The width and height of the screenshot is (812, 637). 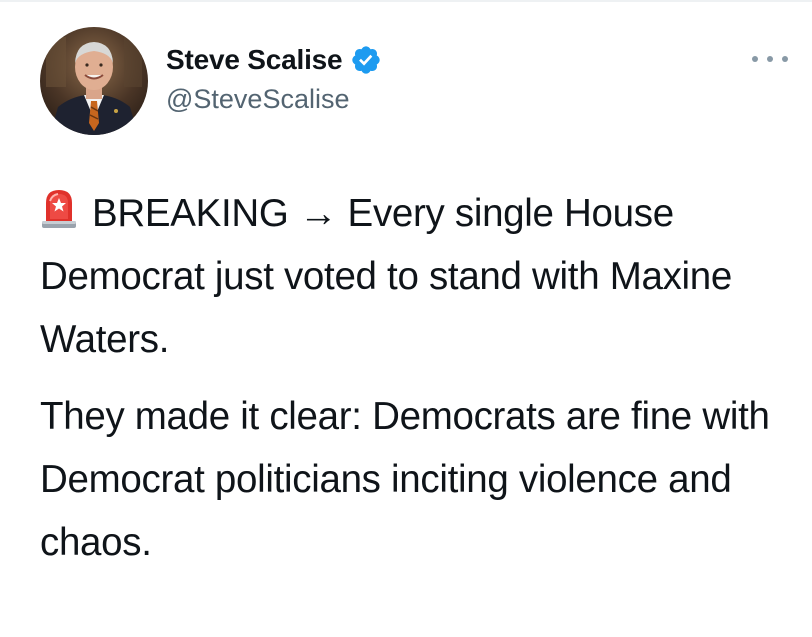 I want to click on more-options-icon, so click(x=755, y=59).